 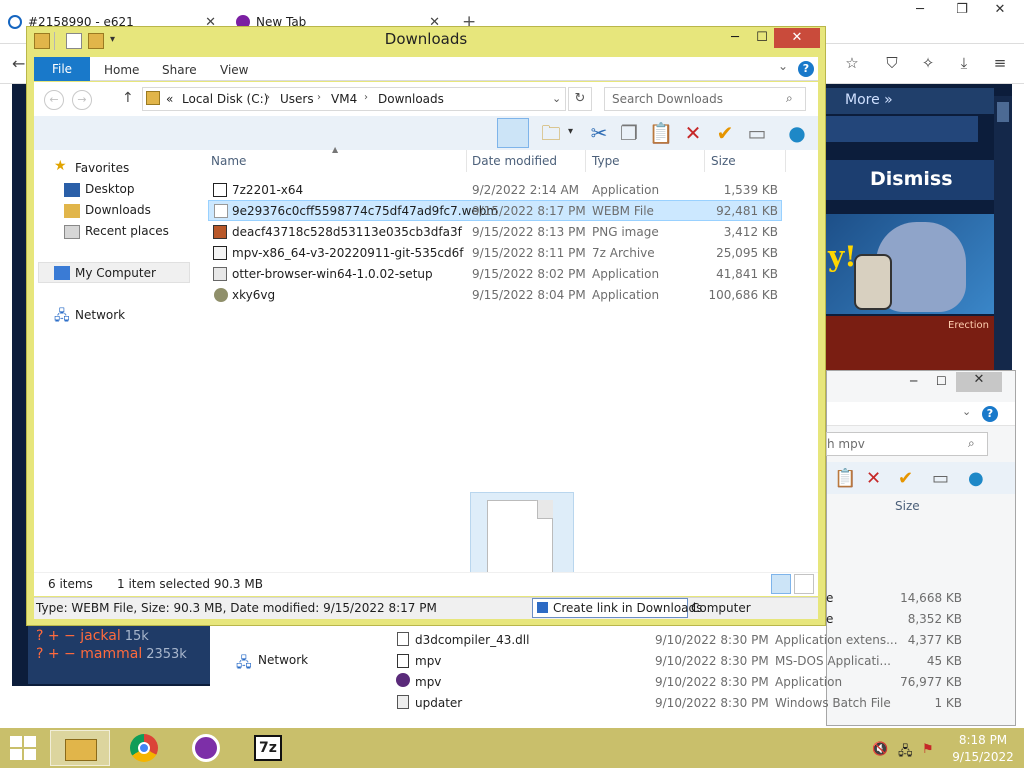 What do you see at coordinates (253, 295) in the screenshot?
I see `file-name: xky6vg` at bounding box center [253, 295].